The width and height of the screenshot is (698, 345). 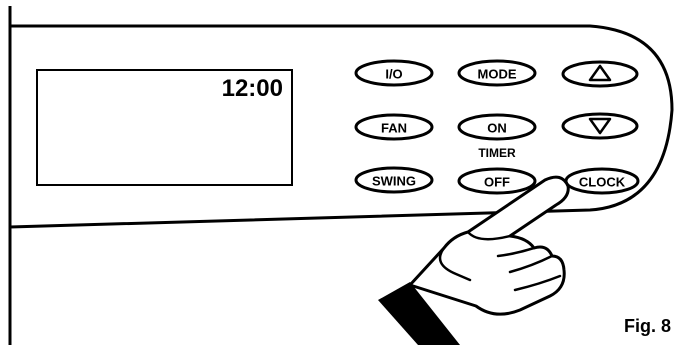 I want to click on mode-button: MODE, so click(x=497, y=73).